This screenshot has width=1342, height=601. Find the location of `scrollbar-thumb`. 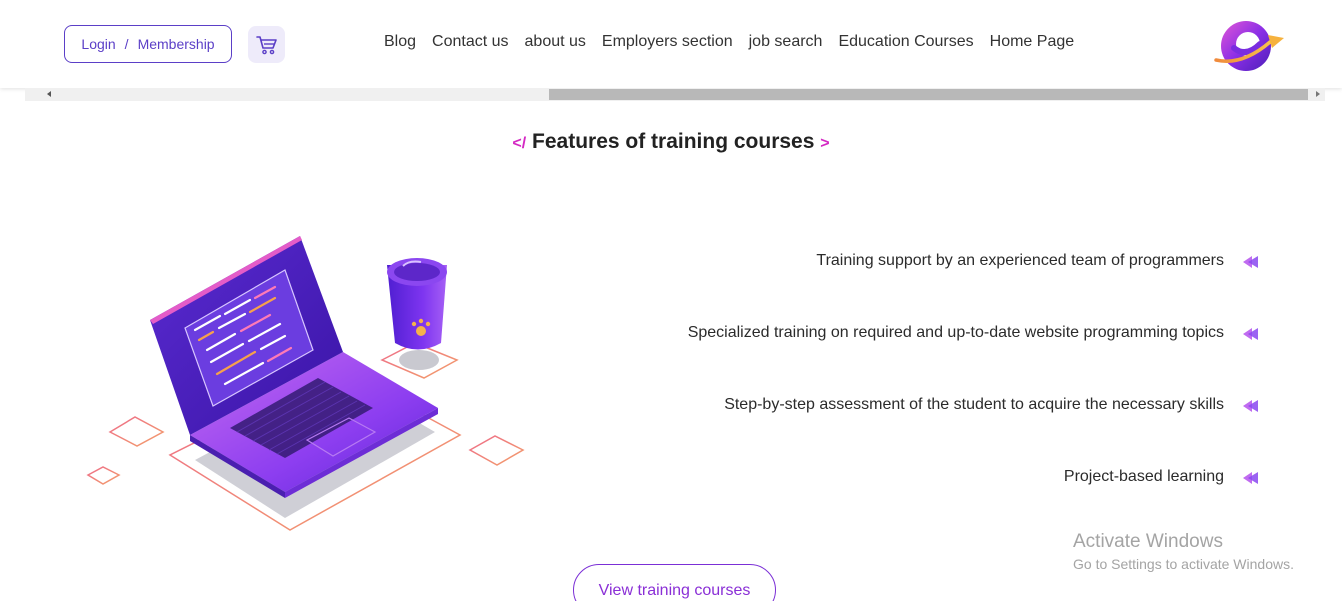

scrollbar-thumb is located at coordinates (928, 94).